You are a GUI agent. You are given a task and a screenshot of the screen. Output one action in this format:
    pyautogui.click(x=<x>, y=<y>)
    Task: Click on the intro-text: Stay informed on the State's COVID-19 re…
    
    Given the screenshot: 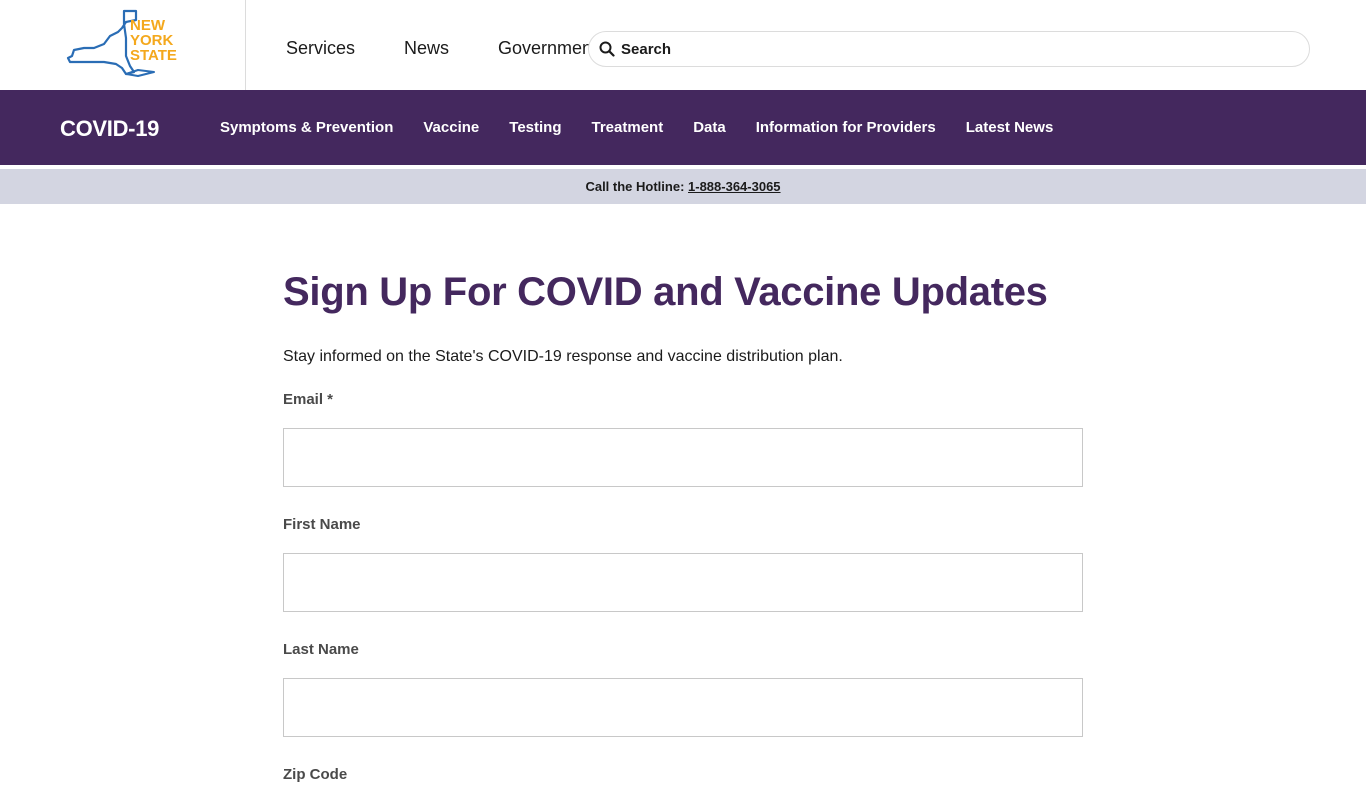 What is the action you would take?
    pyautogui.click(x=563, y=356)
    